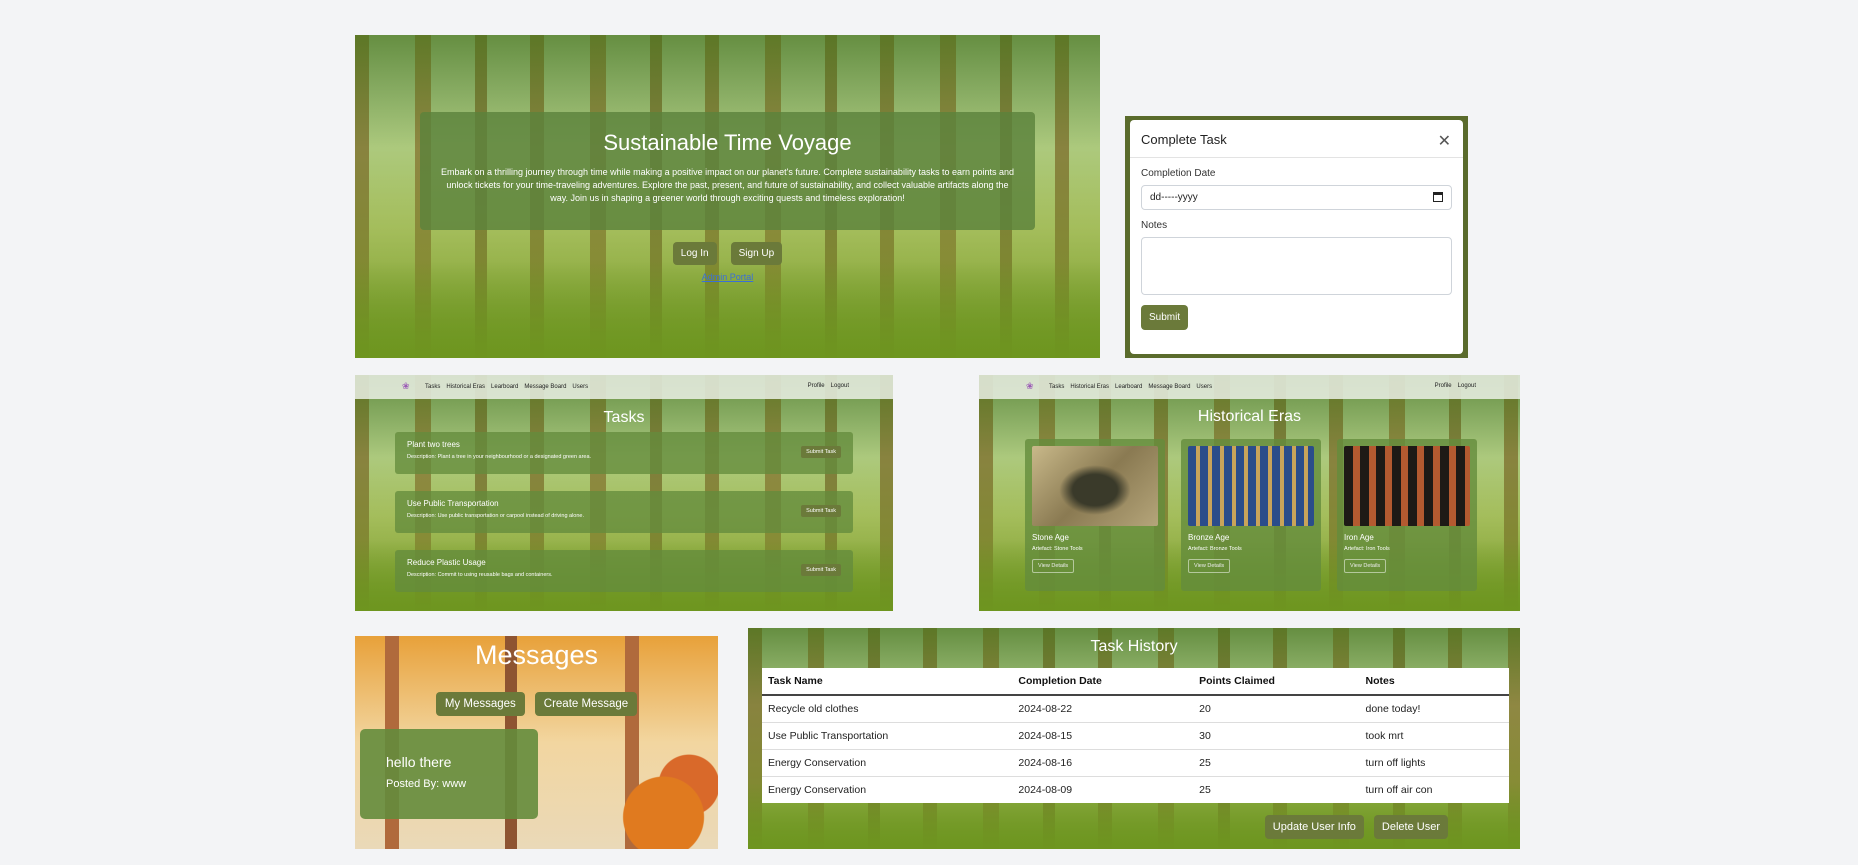 This screenshot has height=865, width=1858. Describe the element at coordinates (1434, 682) in the screenshot. I see `column-header: Notes` at that location.